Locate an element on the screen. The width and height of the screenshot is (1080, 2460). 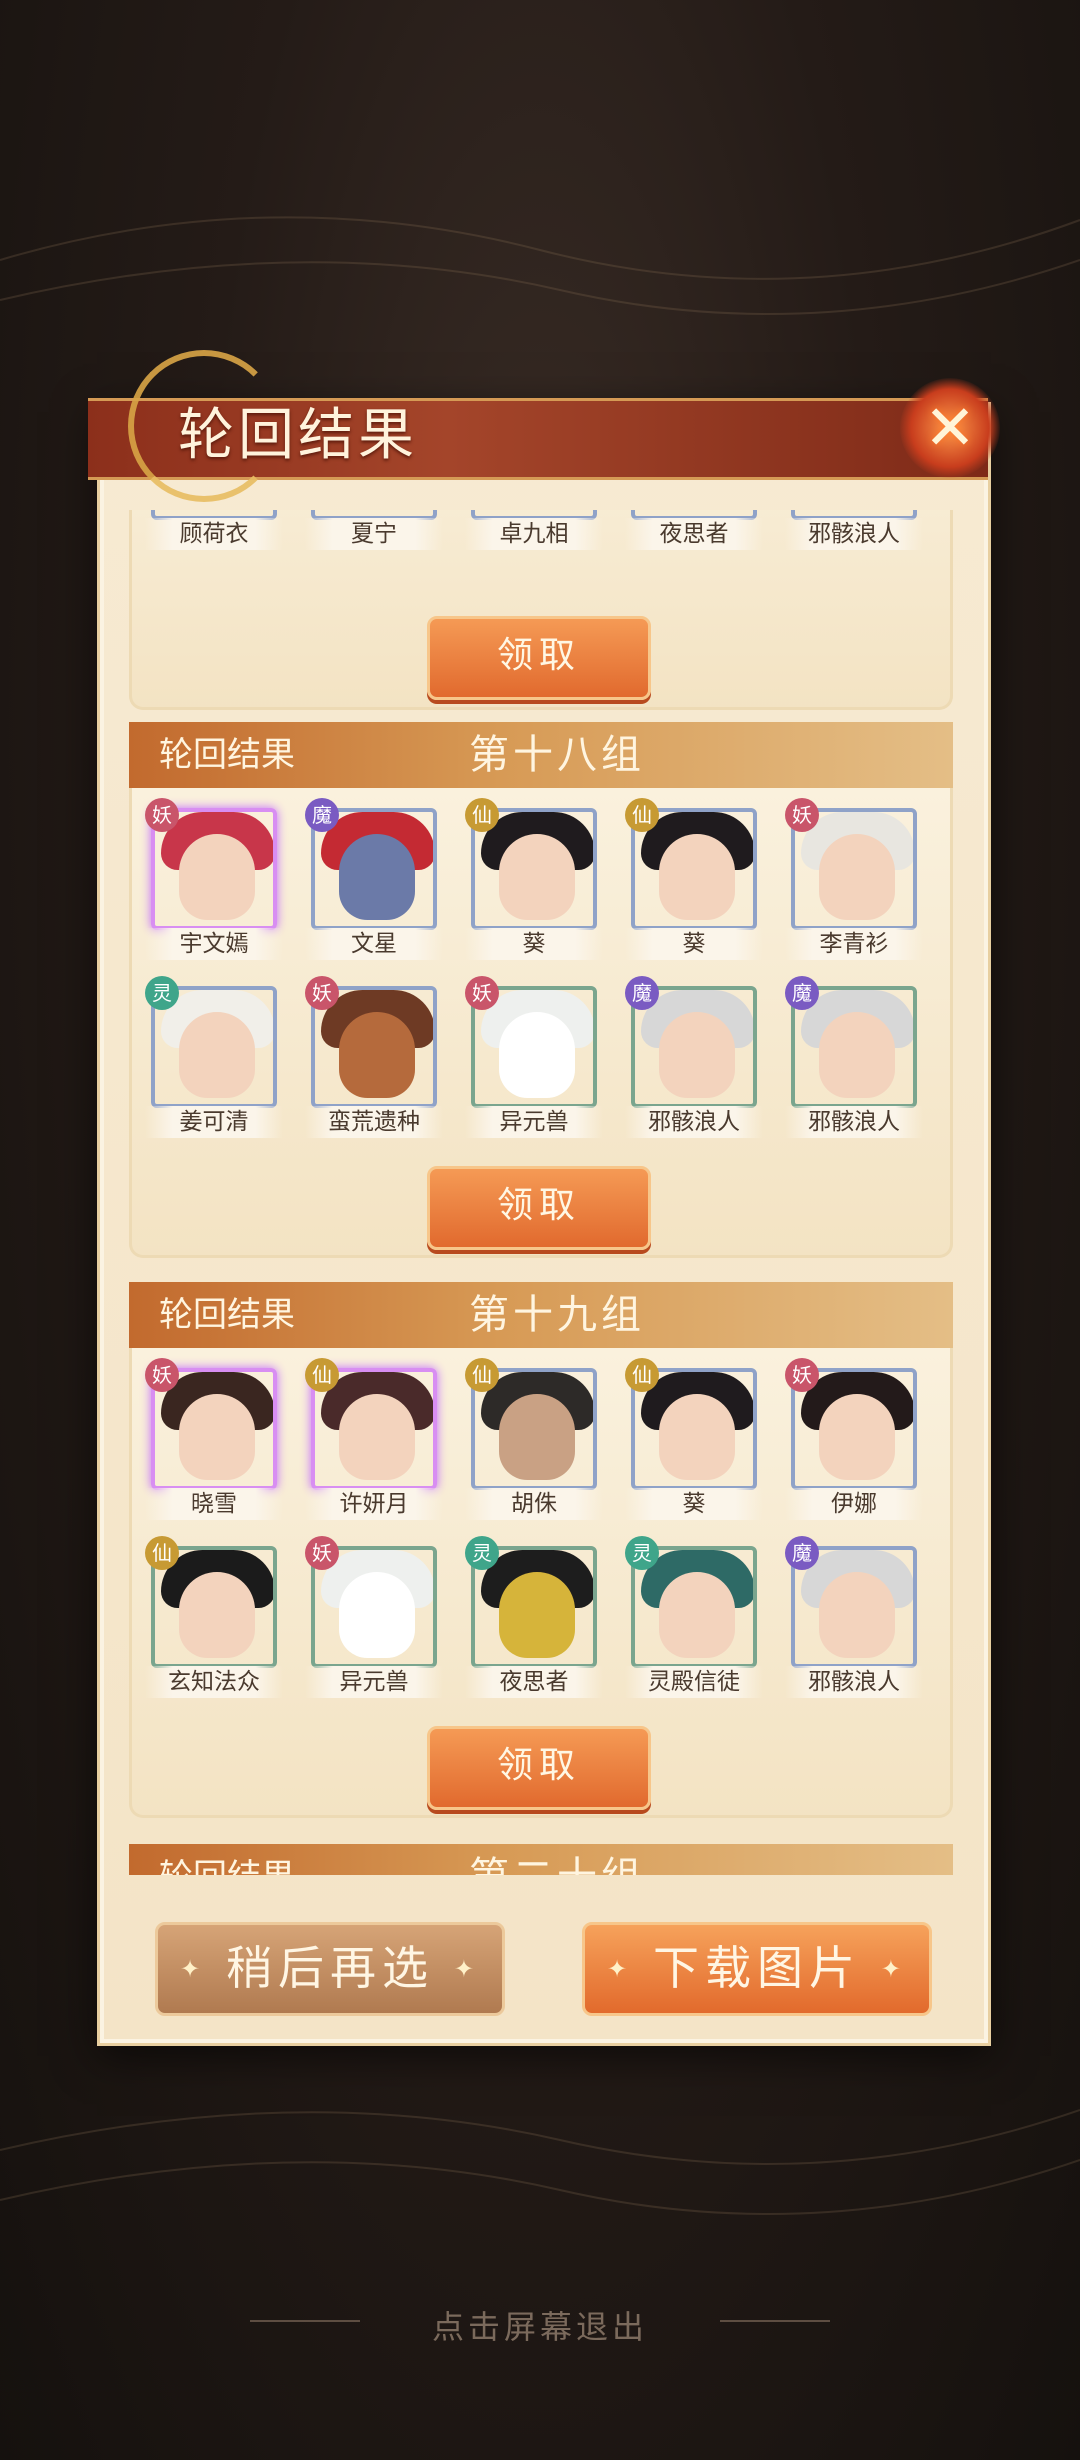
hero-name: 李青衫 is located at coordinates (854, 944).